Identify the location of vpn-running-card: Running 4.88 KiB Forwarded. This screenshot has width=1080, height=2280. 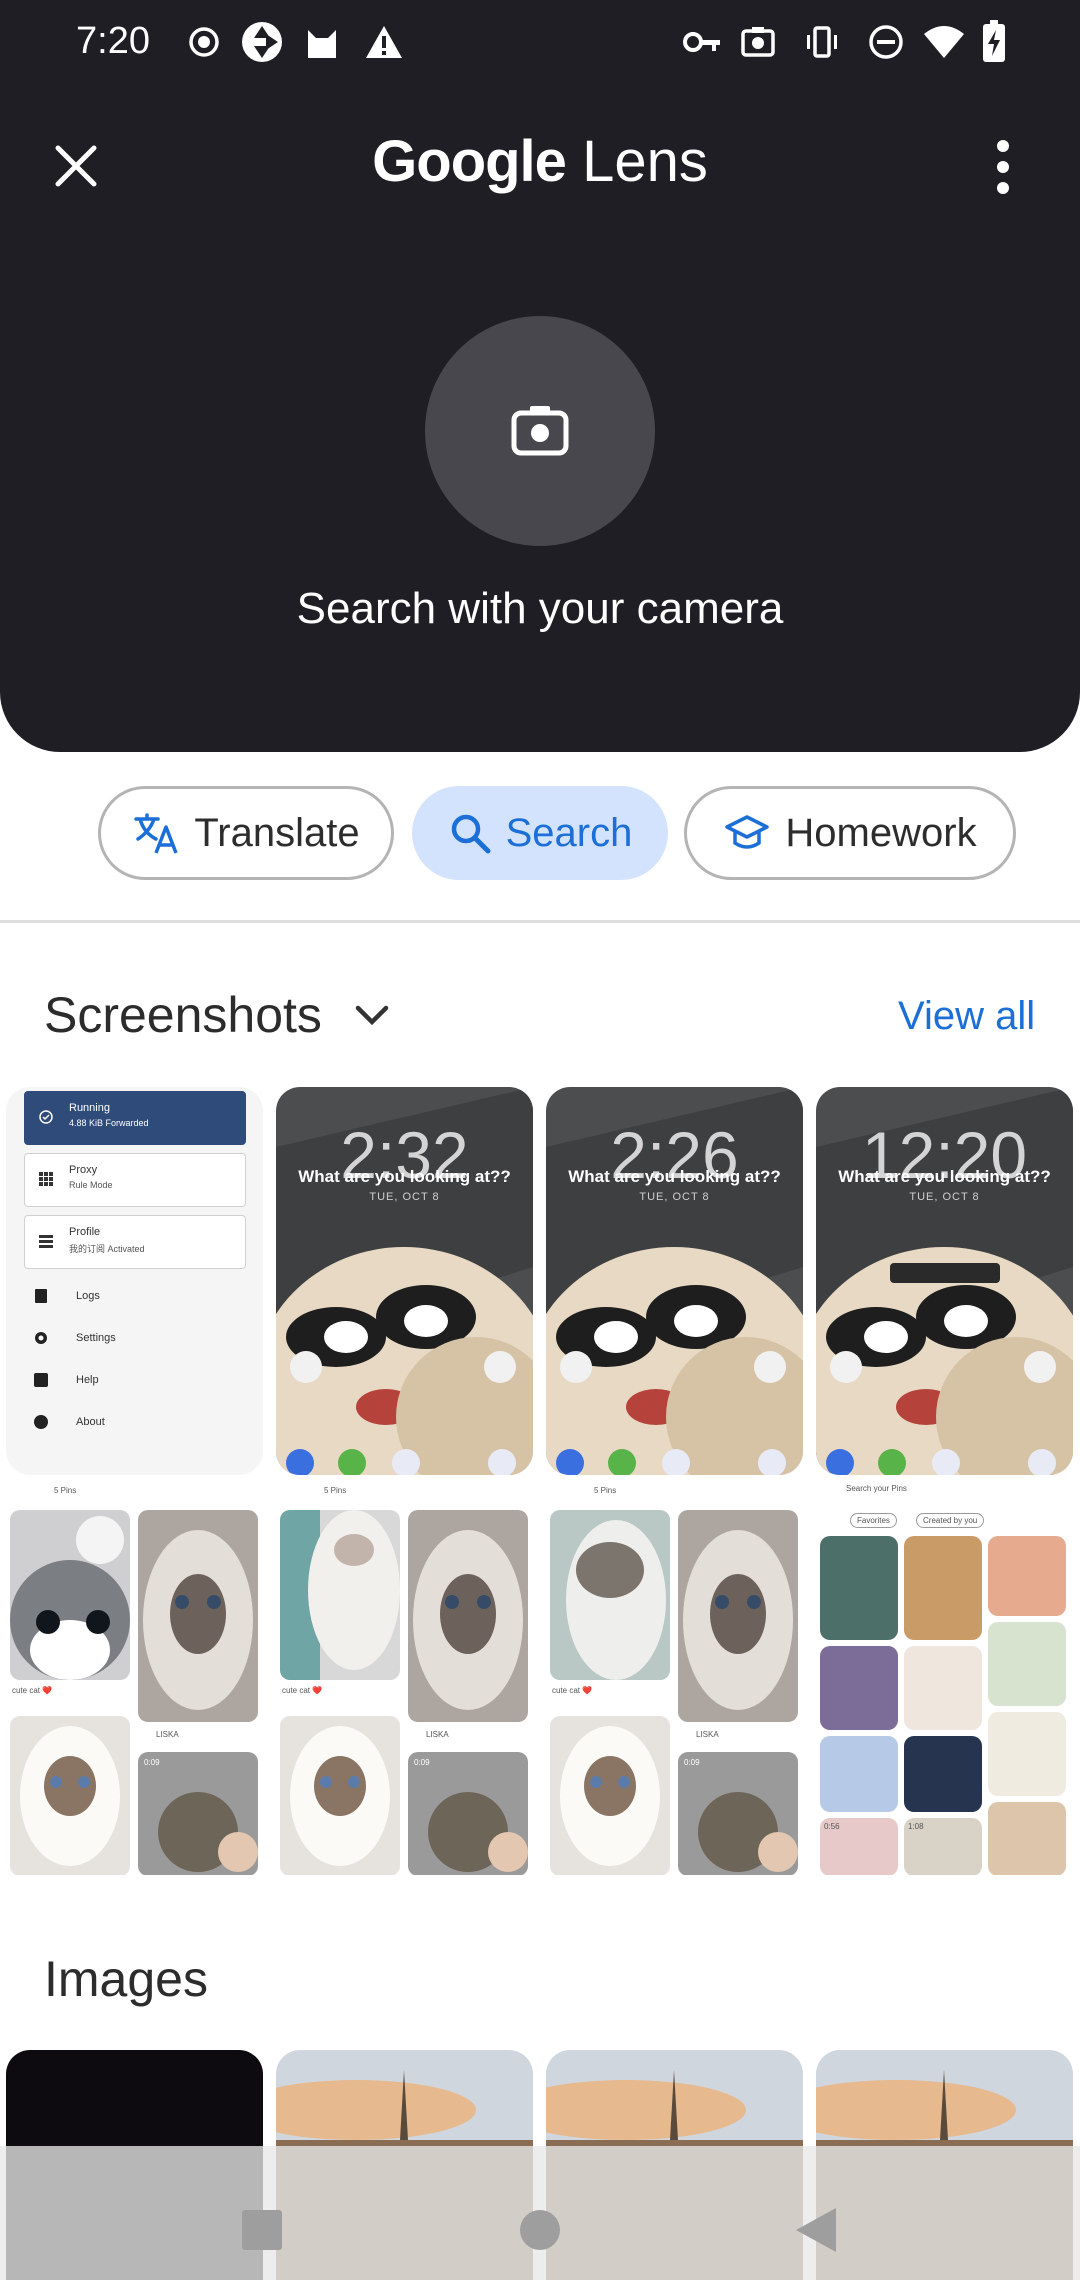
(135, 1118).